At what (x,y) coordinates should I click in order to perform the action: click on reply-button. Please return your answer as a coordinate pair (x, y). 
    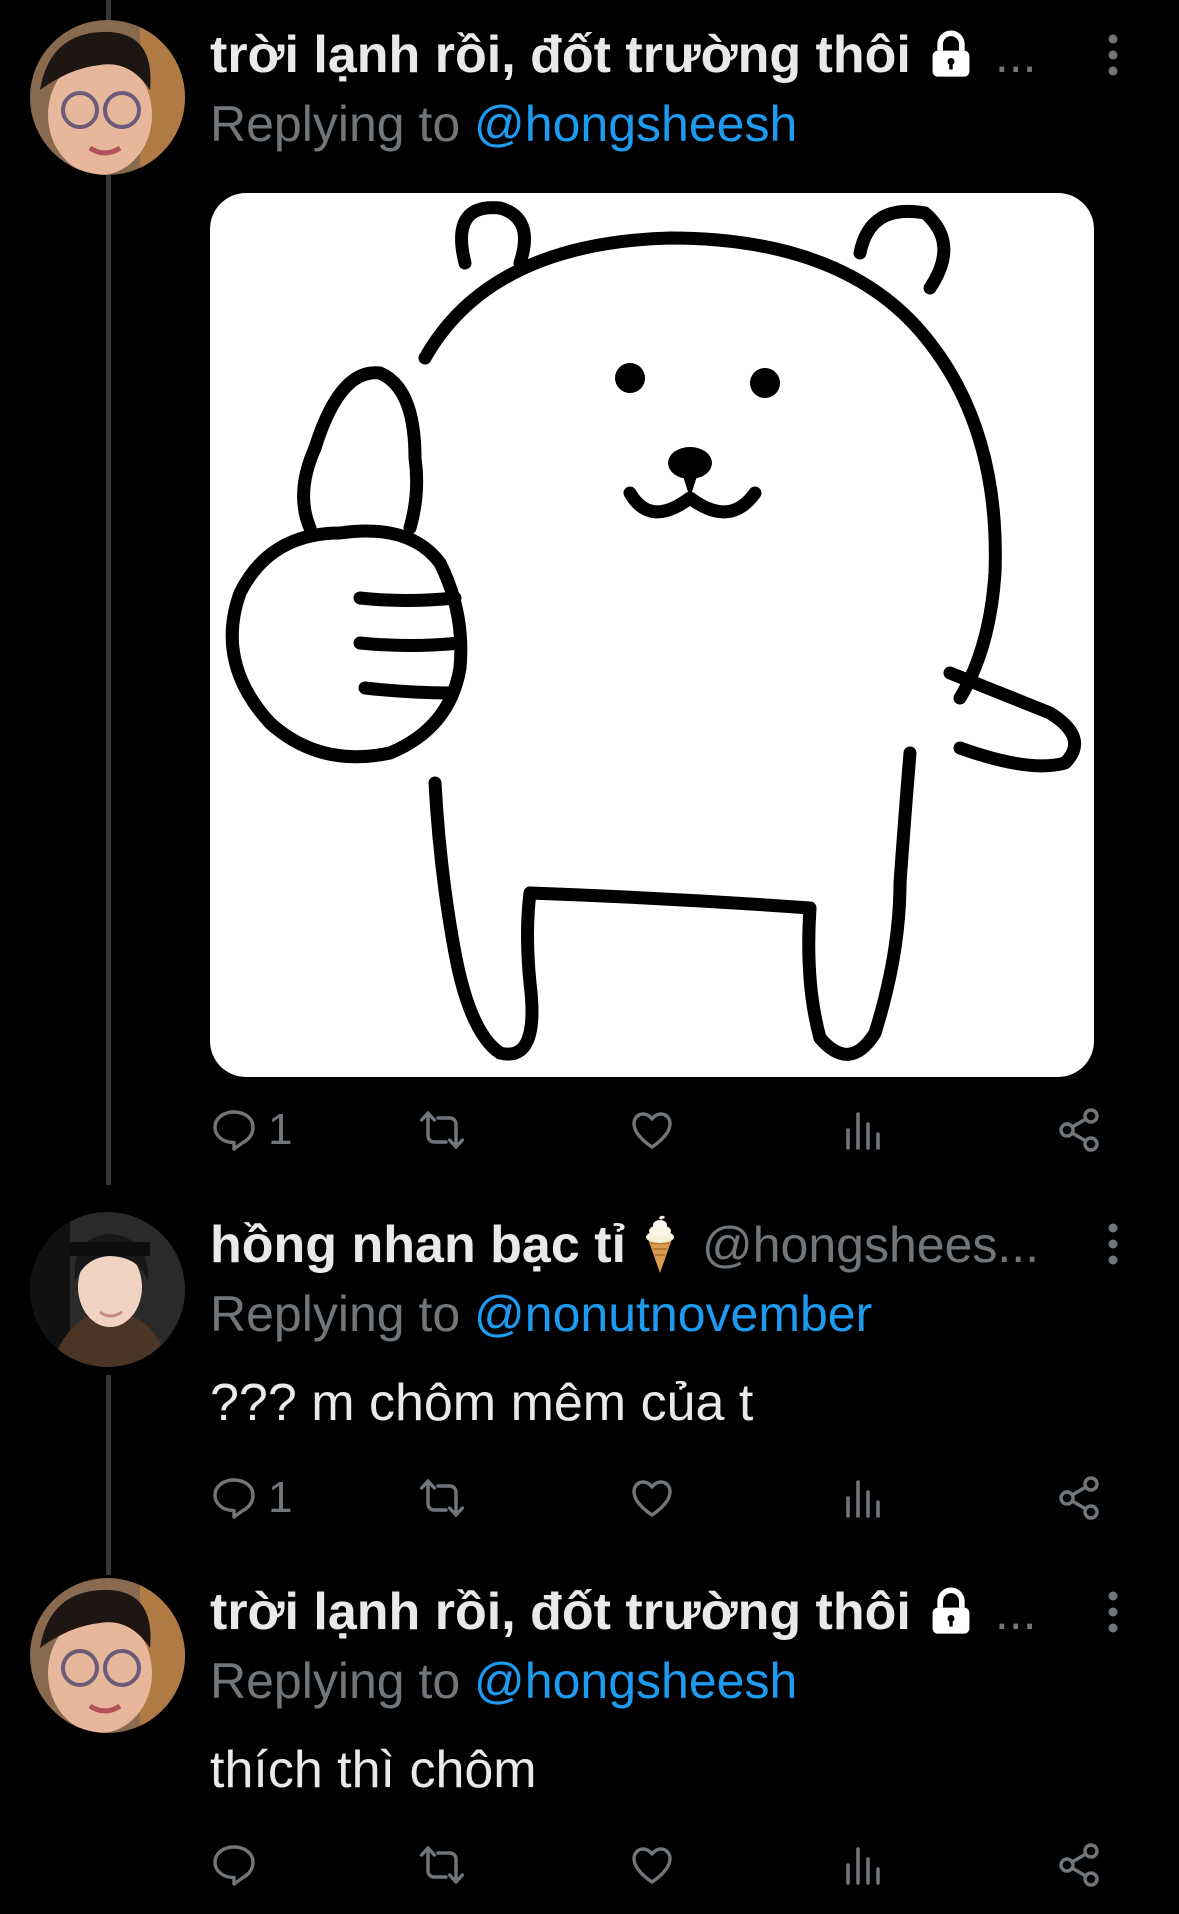
    Looking at the image, I should click on (234, 1865).